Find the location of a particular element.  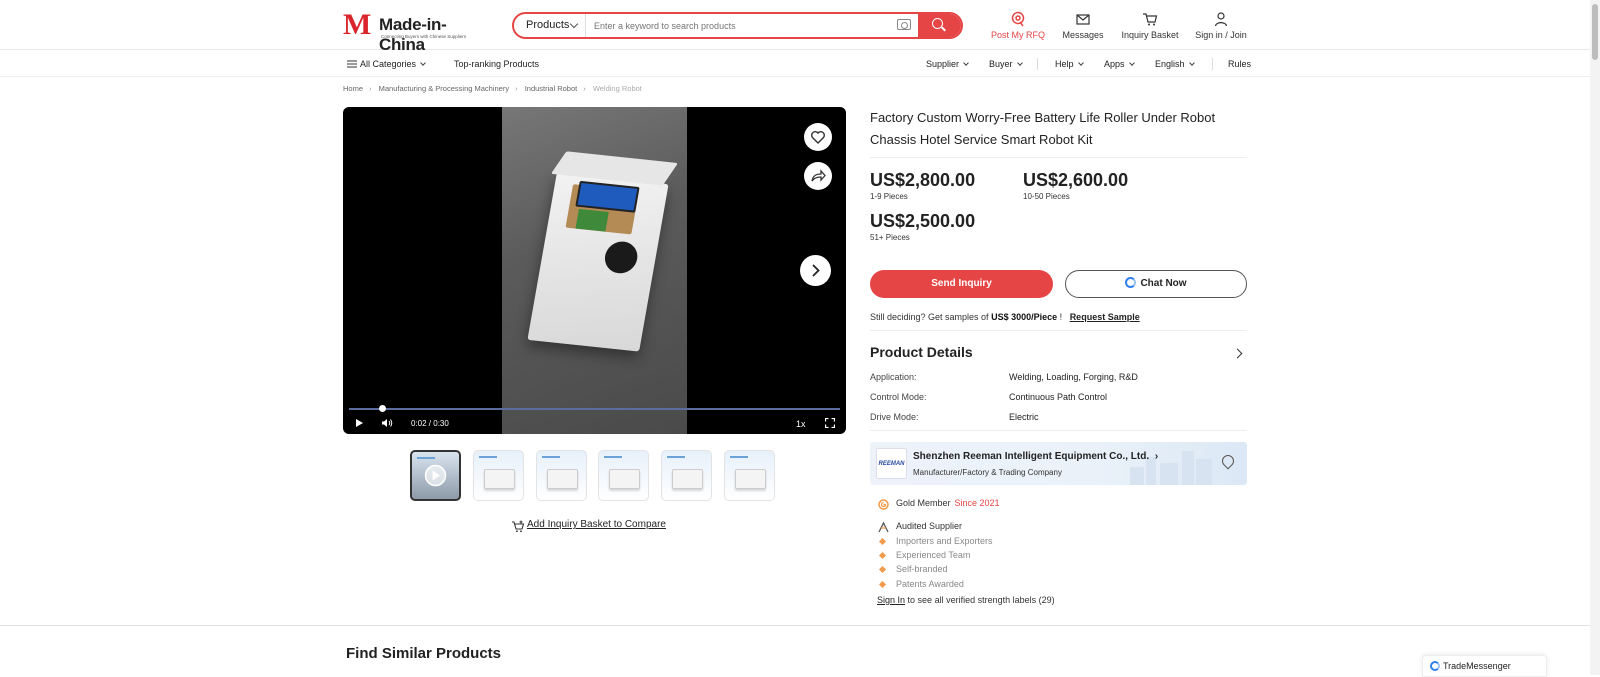

gold-member-label: Gold Member is located at coordinates (923, 503).